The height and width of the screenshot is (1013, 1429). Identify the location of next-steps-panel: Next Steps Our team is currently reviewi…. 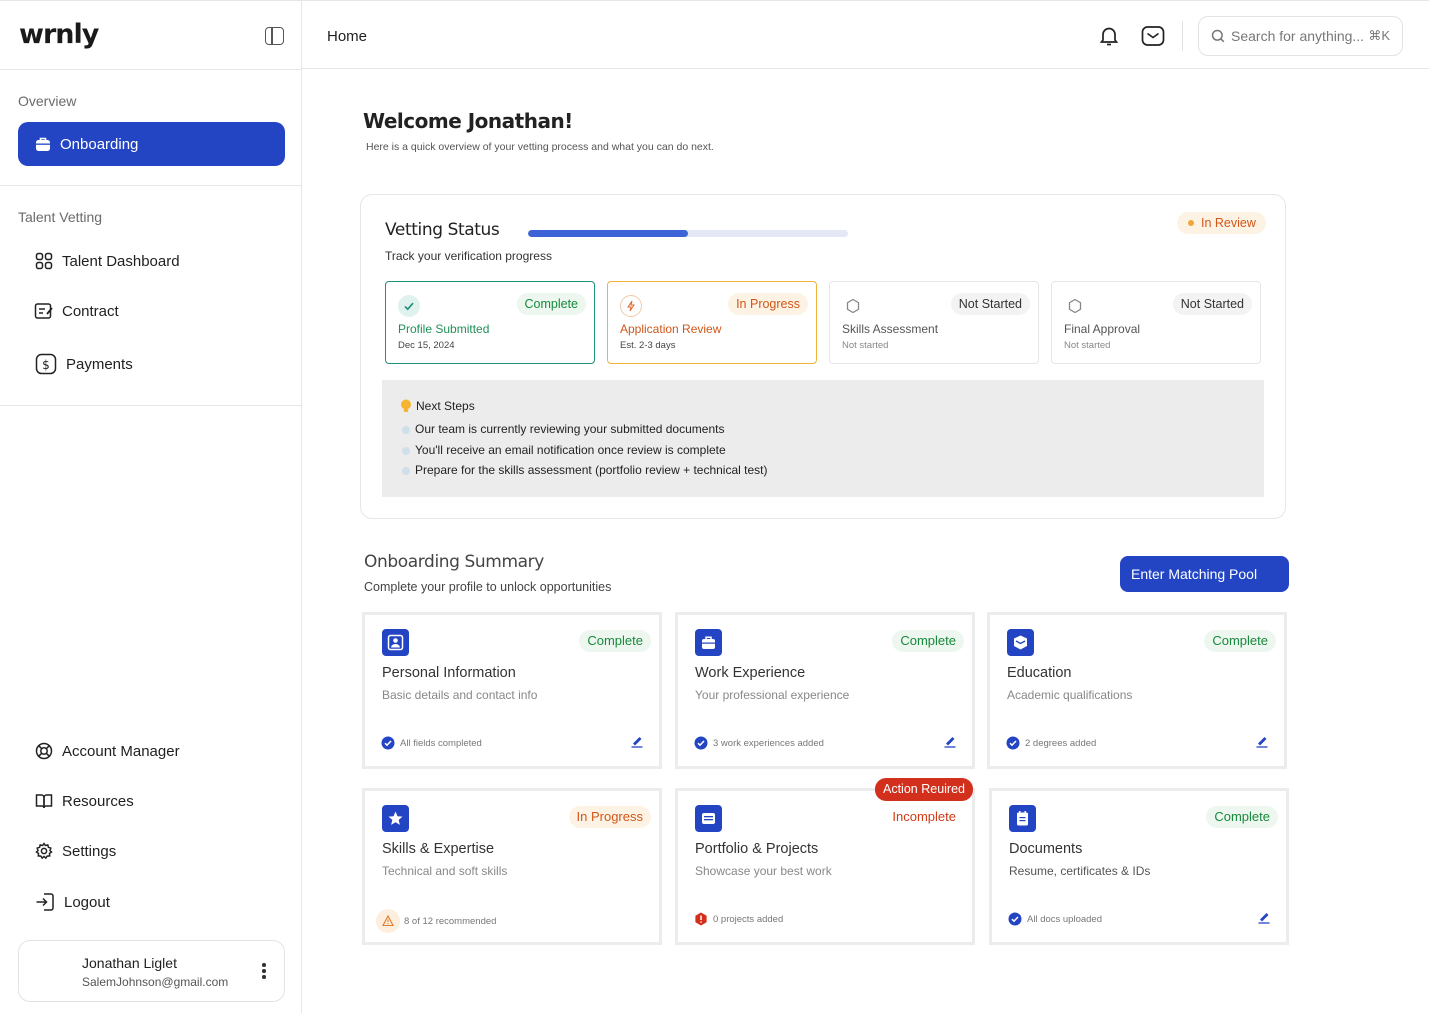
(823, 438).